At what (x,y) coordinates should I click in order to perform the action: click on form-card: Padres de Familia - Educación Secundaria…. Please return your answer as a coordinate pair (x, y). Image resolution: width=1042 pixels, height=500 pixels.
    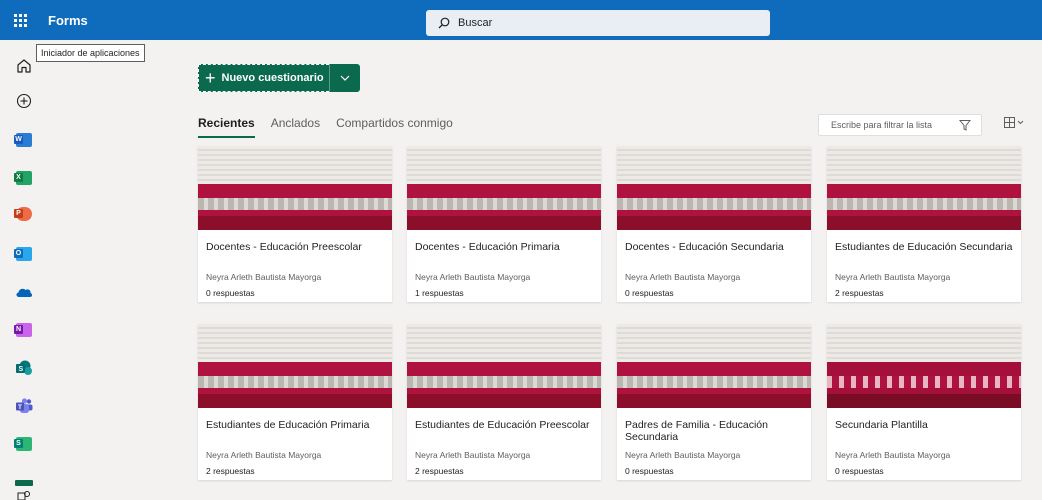
    Looking at the image, I should click on (714, 402).